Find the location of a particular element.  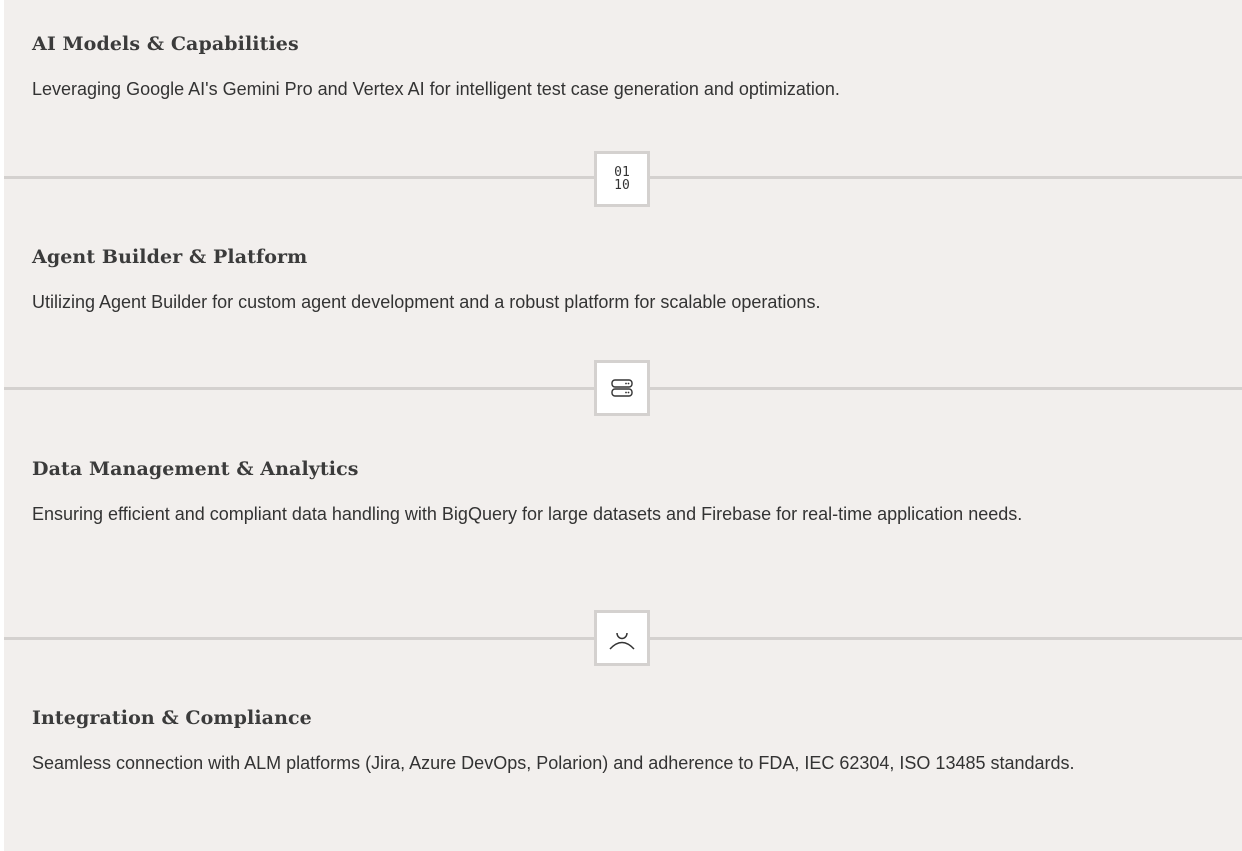

section-title: Data Management & Analytics is located at coordinates (195, 469).